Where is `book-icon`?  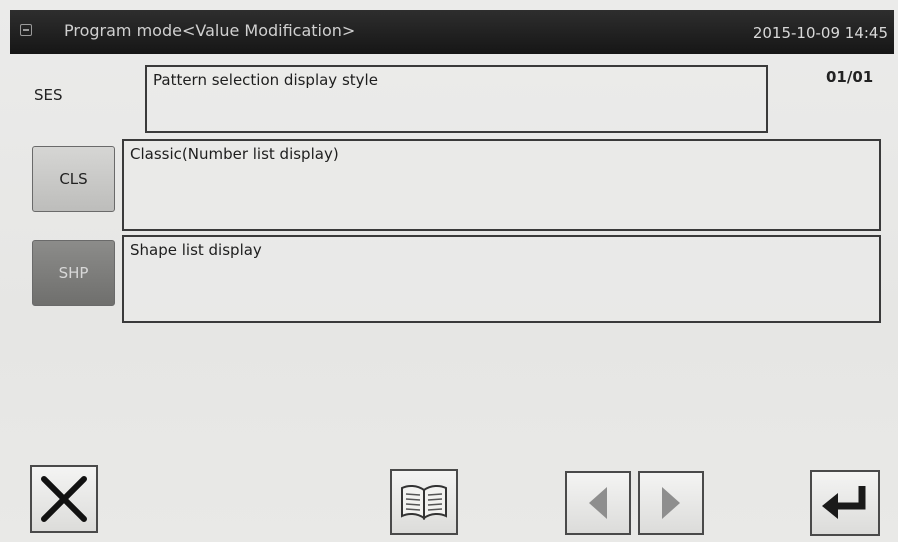 book-icon is located at coordinates (424, 502).